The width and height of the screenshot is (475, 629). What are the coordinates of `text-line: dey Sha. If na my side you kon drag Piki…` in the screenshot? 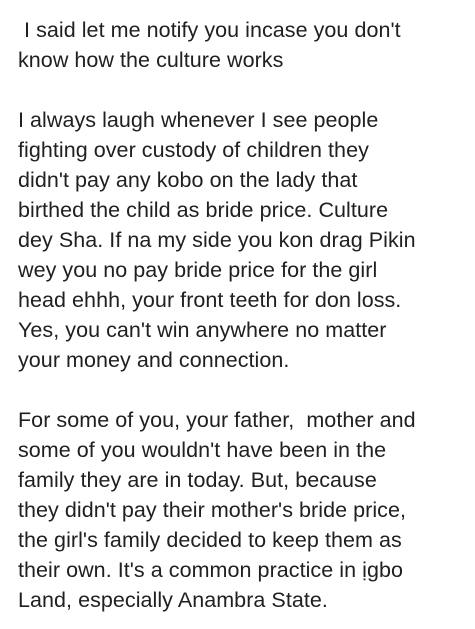 It's located at (217, 240).